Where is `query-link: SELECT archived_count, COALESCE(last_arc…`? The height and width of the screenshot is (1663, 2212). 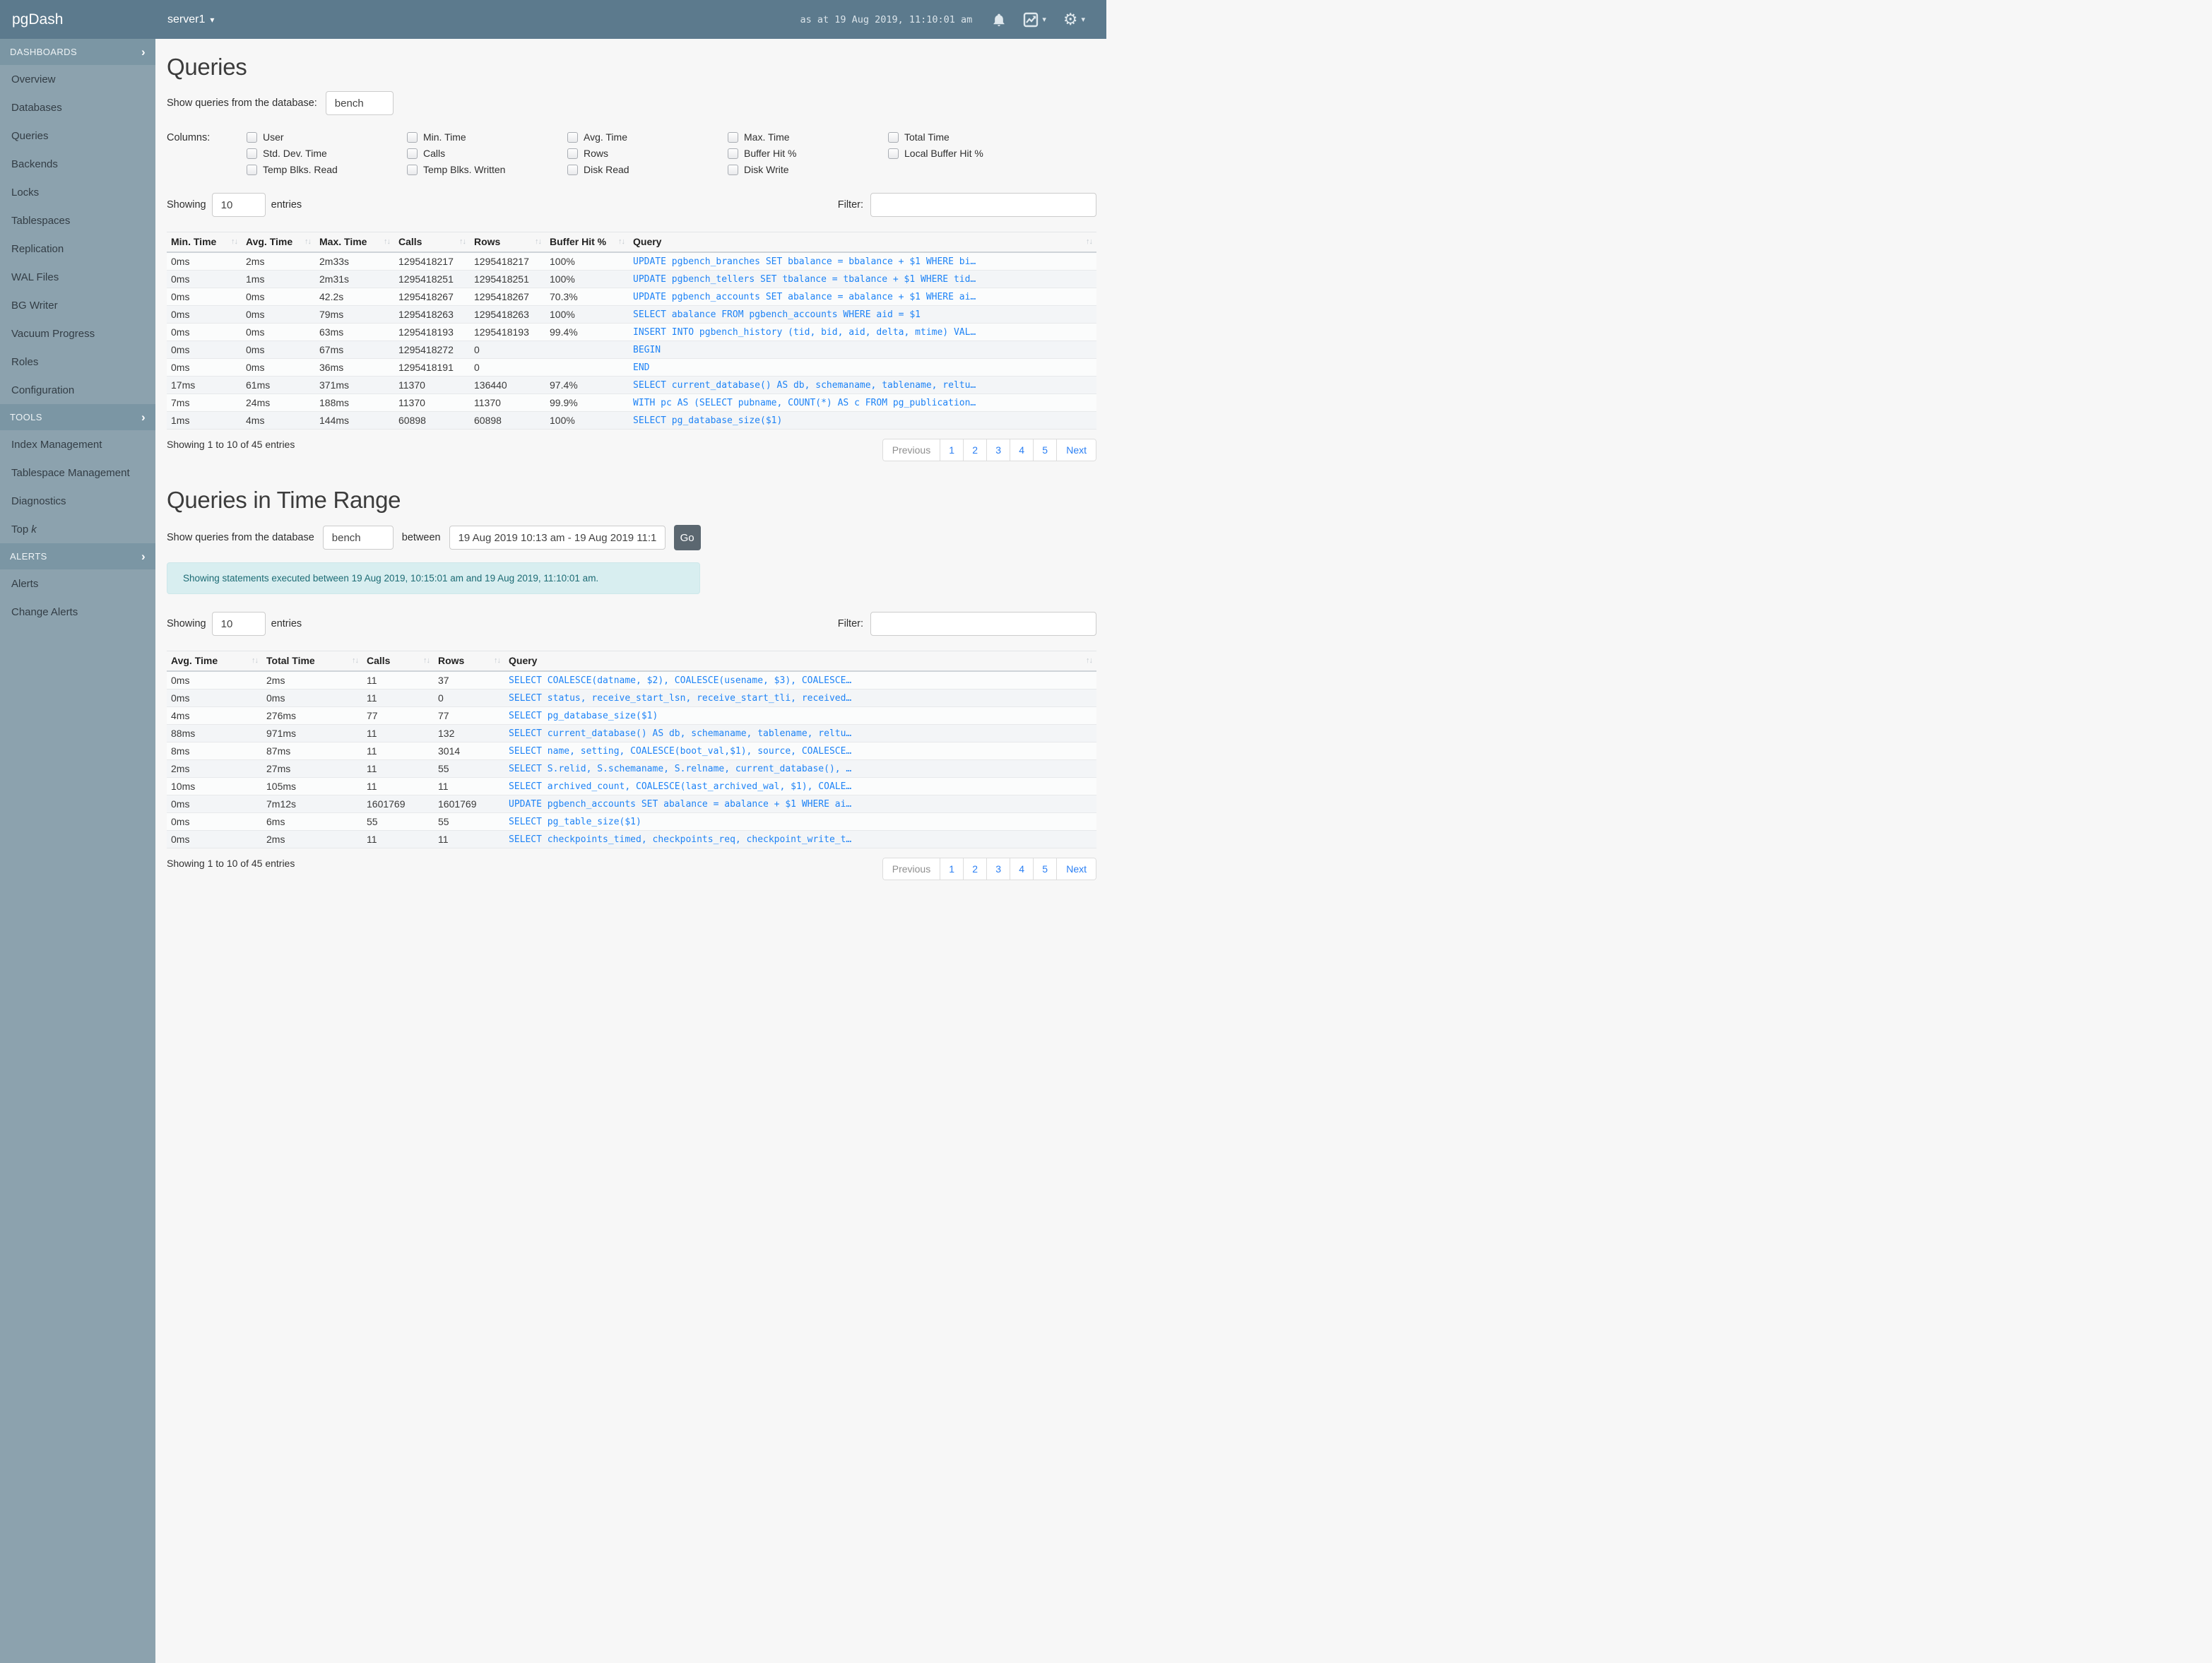
query-link: SELECT archived_count, COALESCE(last_arc… is located at coordinates (800, 786).